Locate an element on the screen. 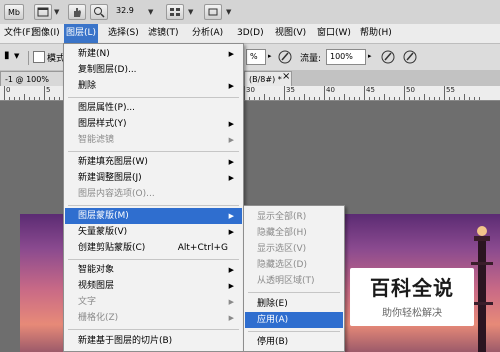 Image resolution: width=500 pixels, height=352 pixels. mini-bridge-button: Mb is located at coordinates (14, 12).